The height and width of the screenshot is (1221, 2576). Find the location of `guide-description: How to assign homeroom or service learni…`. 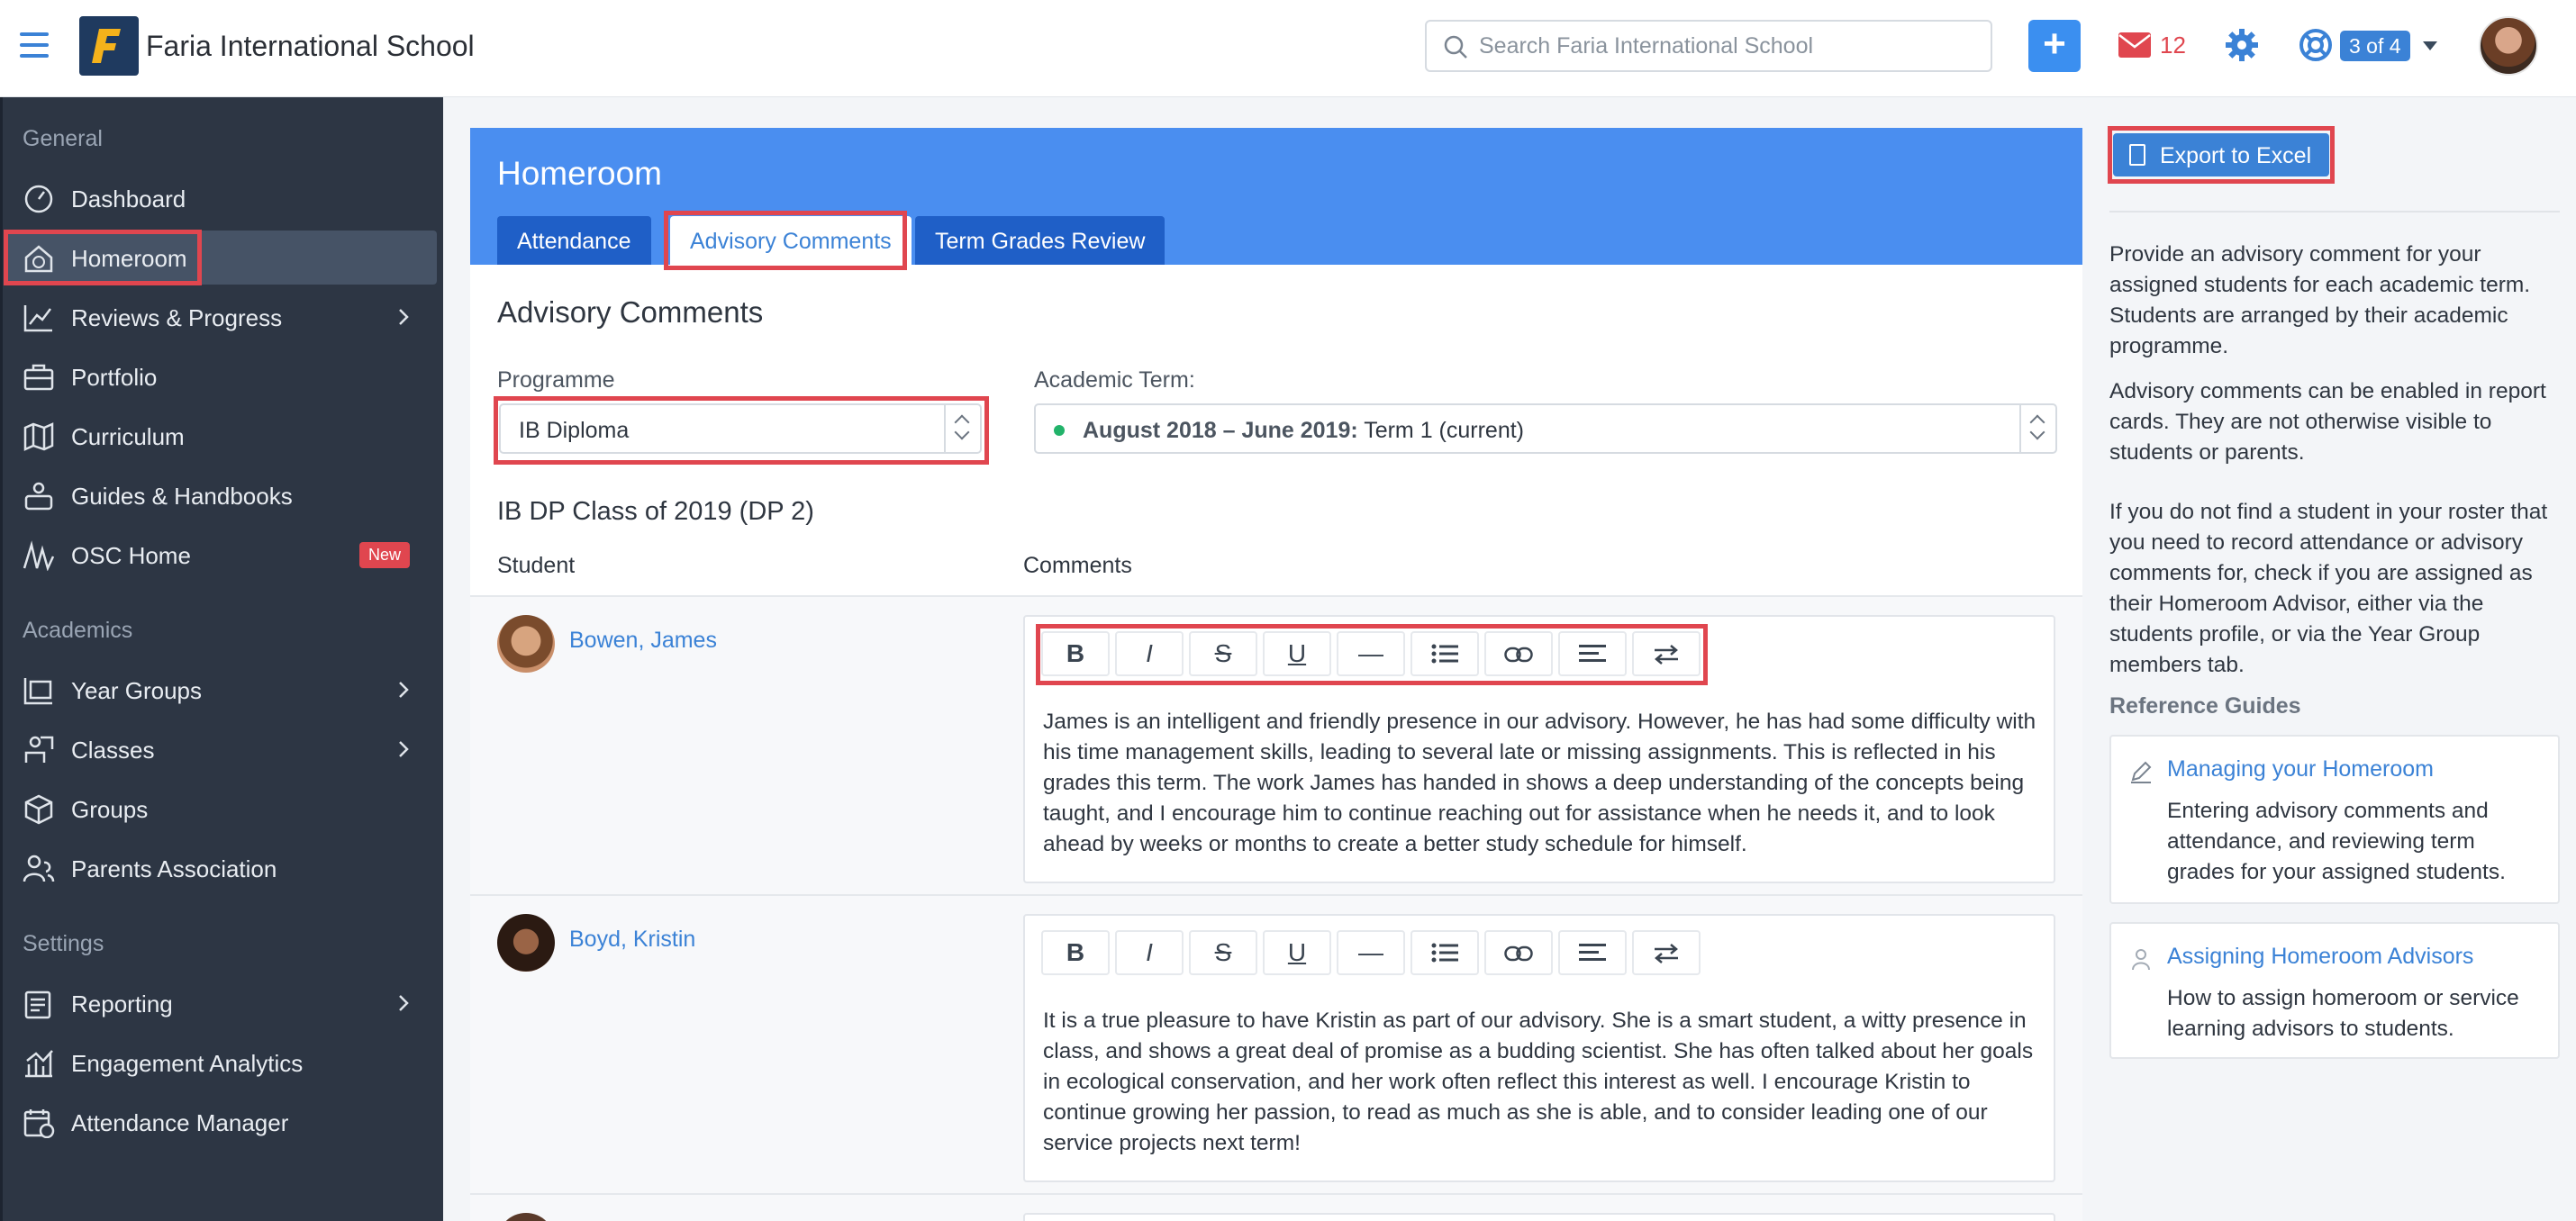

guide-description: How to assign homeroom or service learni… is located at coordinates (2343, 1014).